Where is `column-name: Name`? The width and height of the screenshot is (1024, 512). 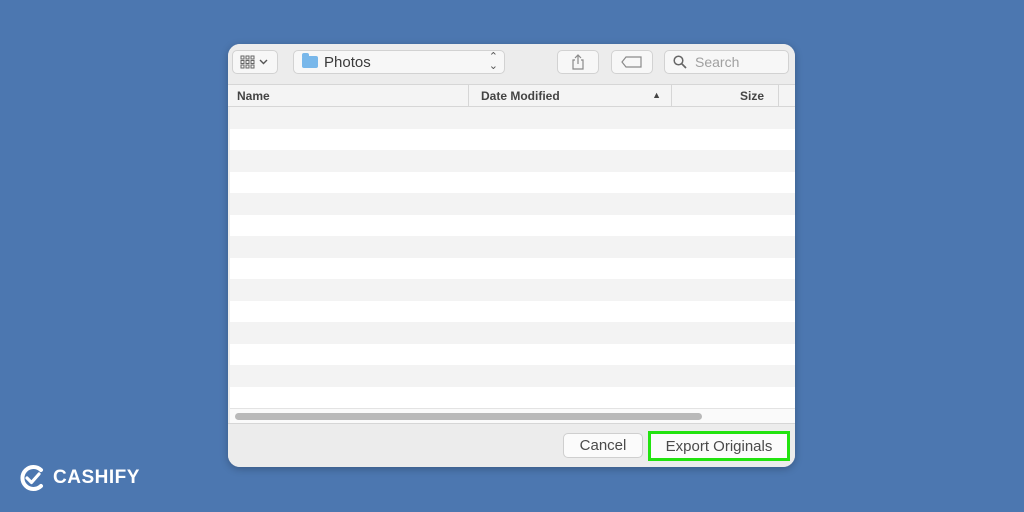
column-name: Name is located at coordinates (348, 95).